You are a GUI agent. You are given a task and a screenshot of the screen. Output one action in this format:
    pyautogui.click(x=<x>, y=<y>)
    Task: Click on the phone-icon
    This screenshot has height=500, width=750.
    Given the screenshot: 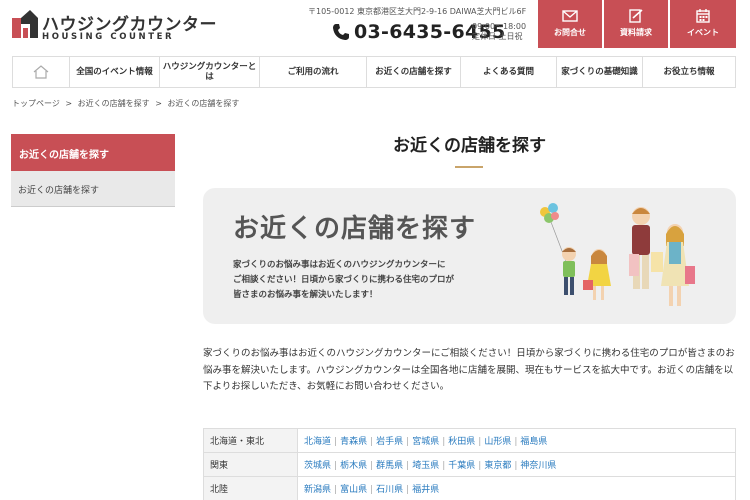 What is the action you would take?
    pyautogui.click(x=341, y=32)
    